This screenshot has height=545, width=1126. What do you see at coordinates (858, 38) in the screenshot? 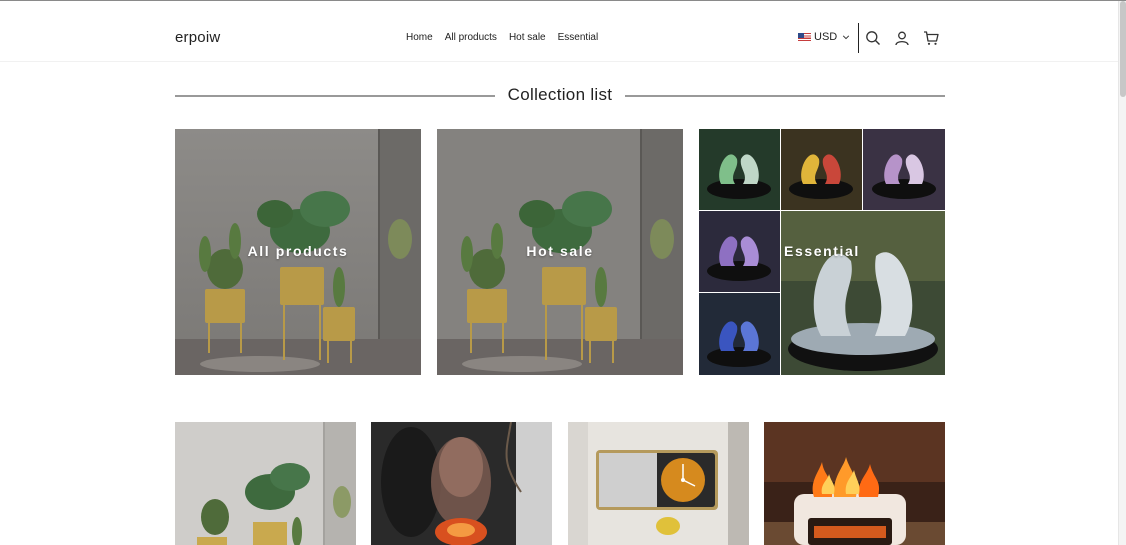
I see `header-divider` at bounding box center [858, 38].